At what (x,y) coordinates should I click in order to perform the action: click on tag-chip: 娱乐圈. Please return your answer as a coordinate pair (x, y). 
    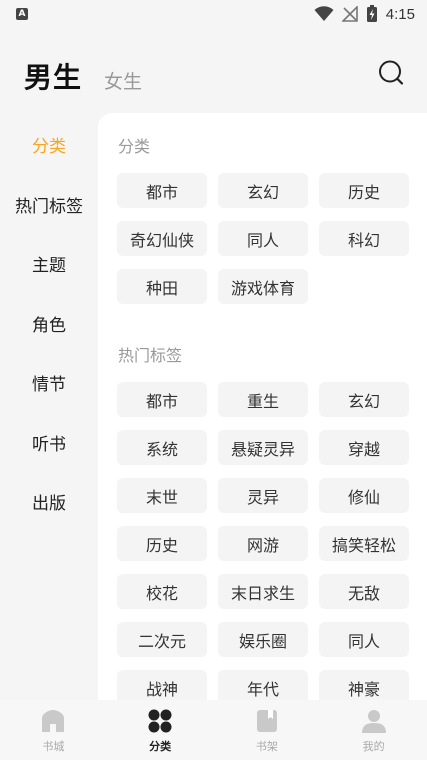
    Looking at the image, I should click on (263, 639).